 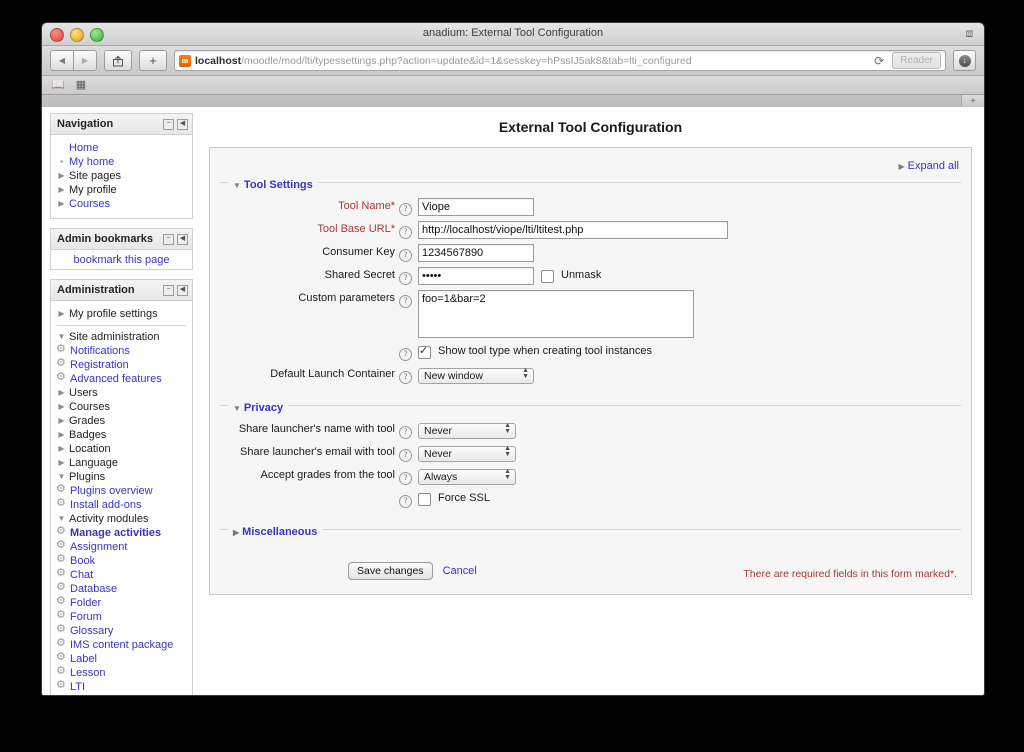 I want to click on cancel-link: Cancel, so click(x=460, y=571).